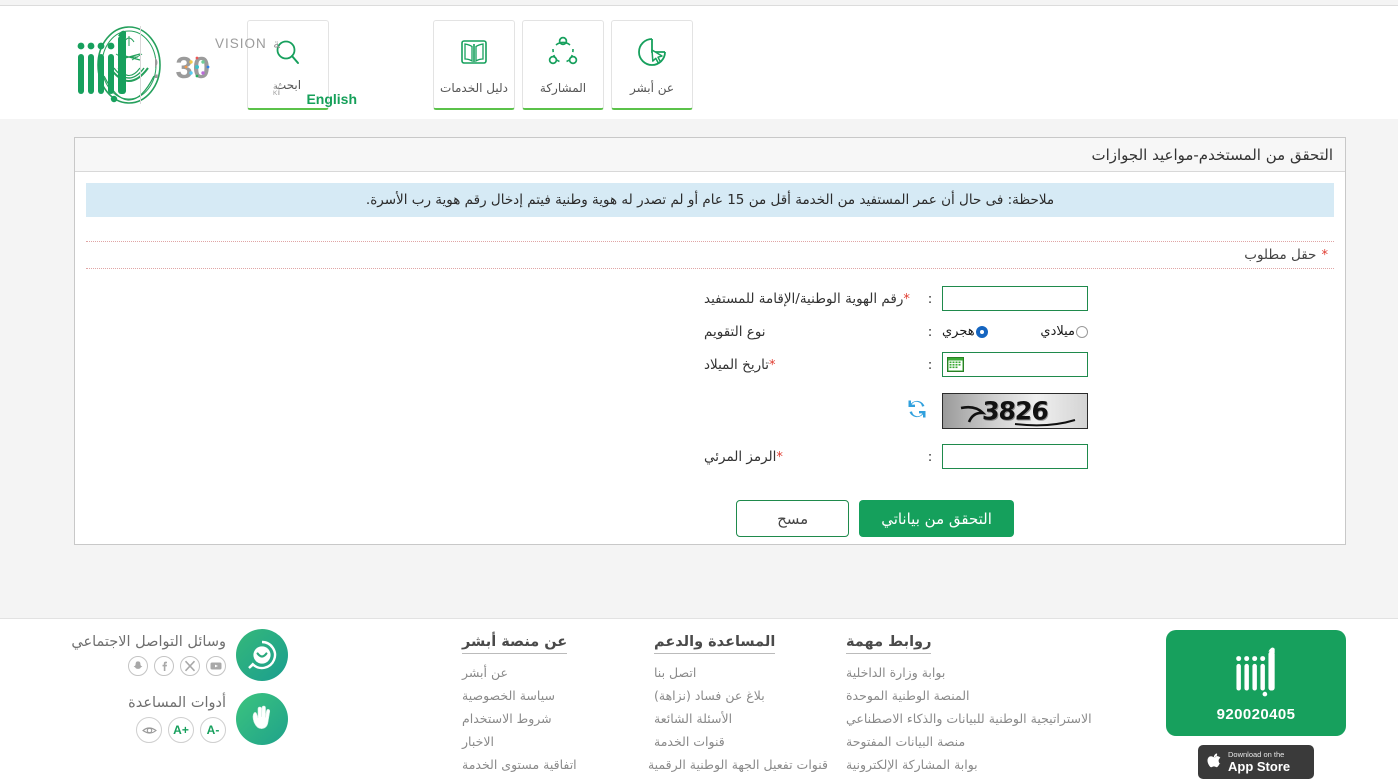  I want to click on absher-logo, so click(102, 64).